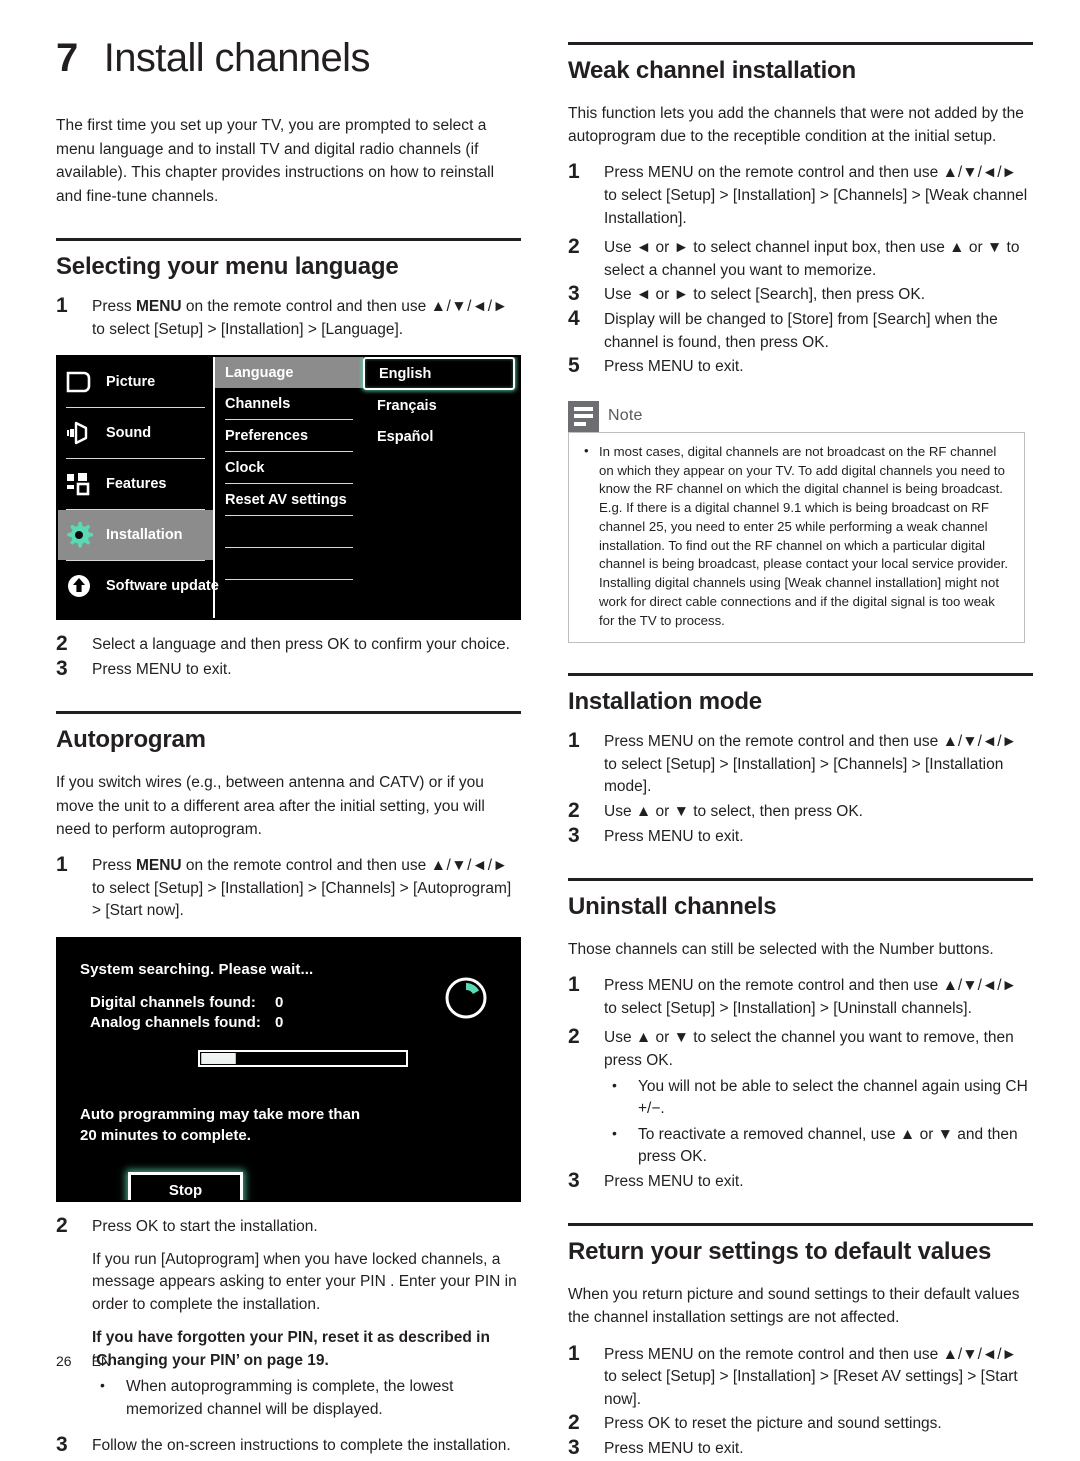 Image resolution: width=1080 pixels, height=1461 pixels. Describe the element at coordinates (441, 405) in the screenshot. I see `language-option-francais: Français` at that location.